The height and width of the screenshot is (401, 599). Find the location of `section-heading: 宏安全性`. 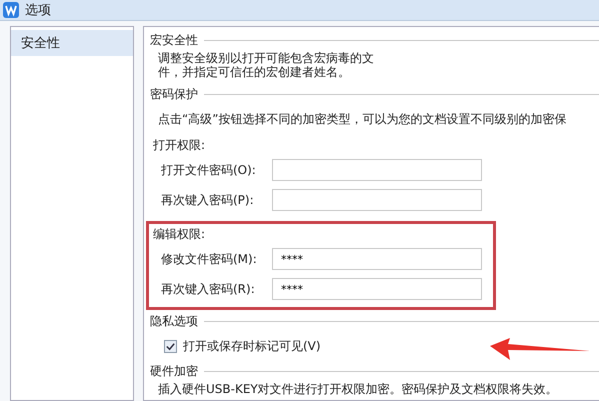

section-heading: 宏安全性 is located at coordinates (174, 40).